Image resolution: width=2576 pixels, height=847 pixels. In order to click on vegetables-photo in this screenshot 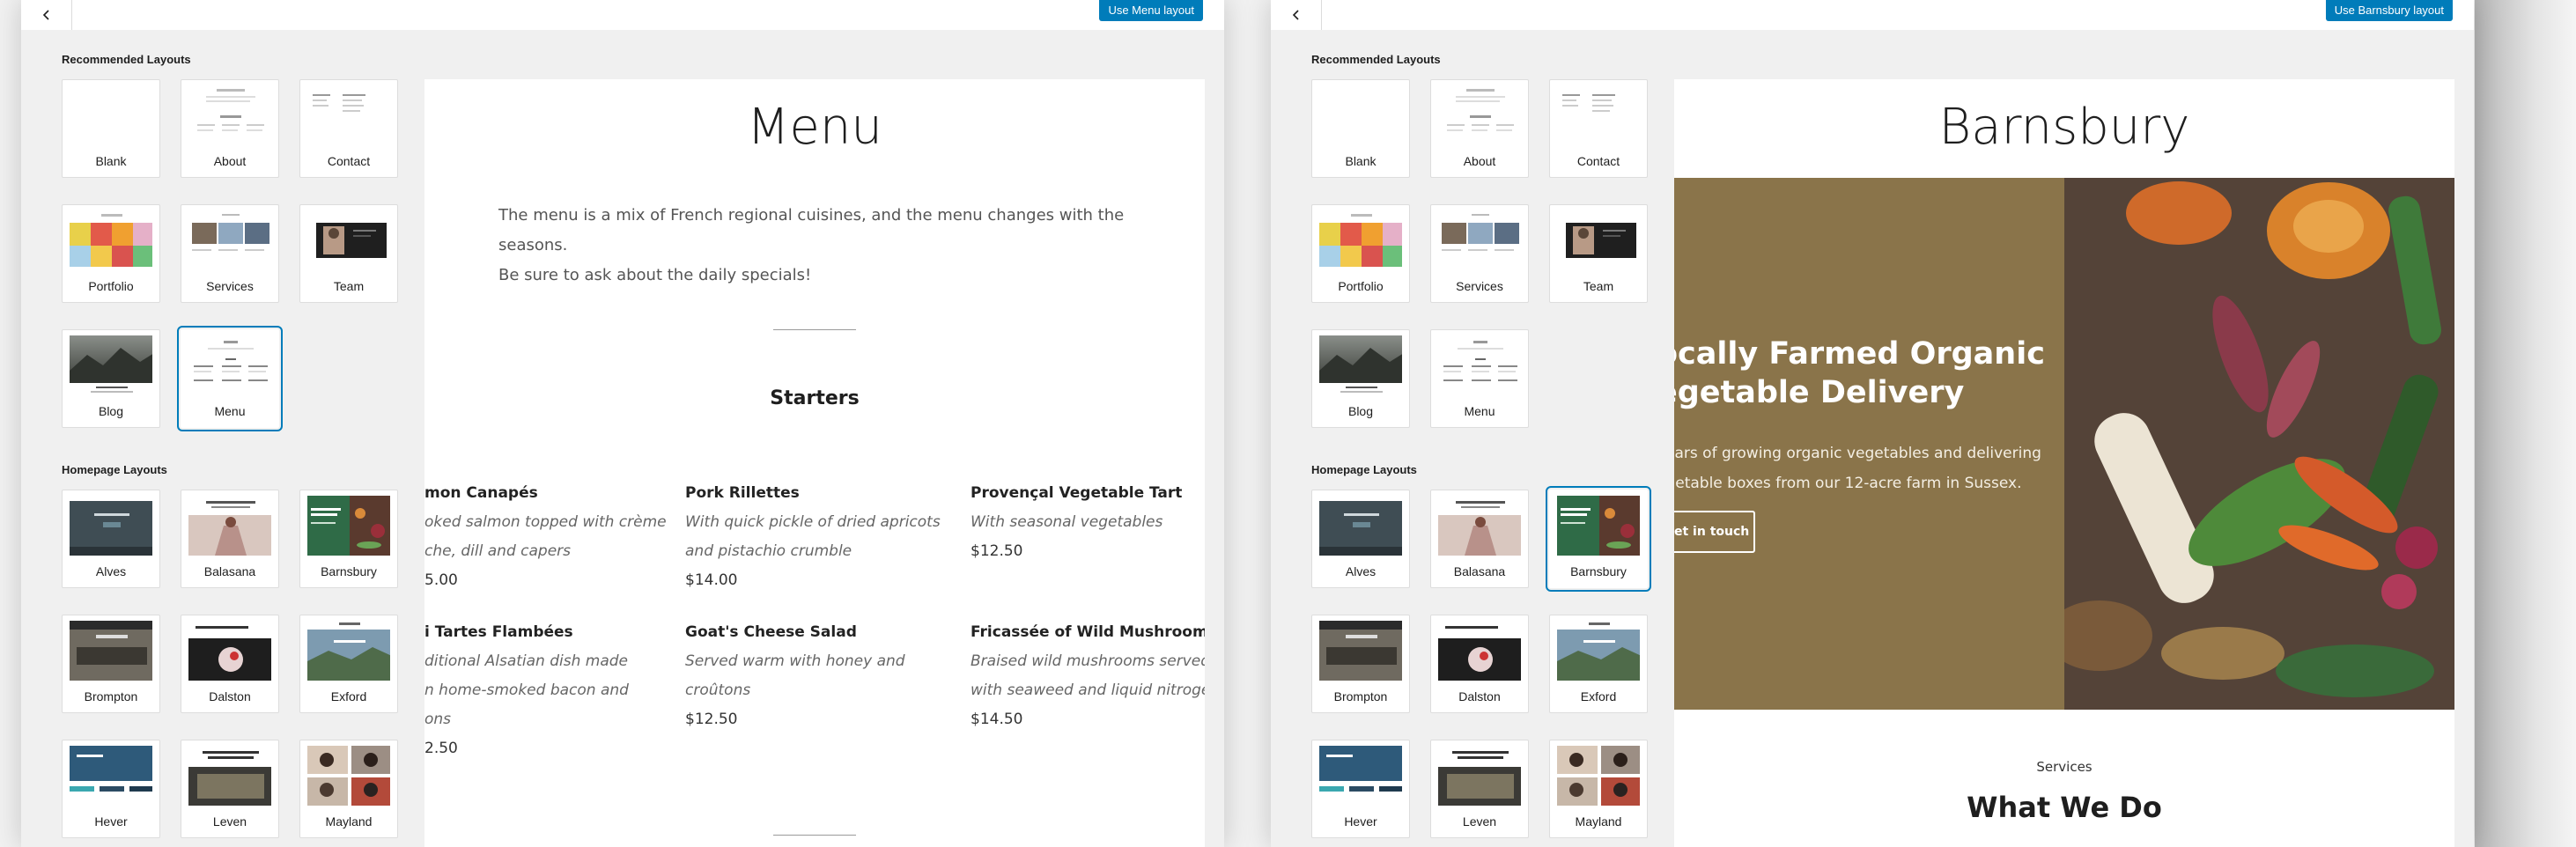, I will do `click(2259, 444)`.